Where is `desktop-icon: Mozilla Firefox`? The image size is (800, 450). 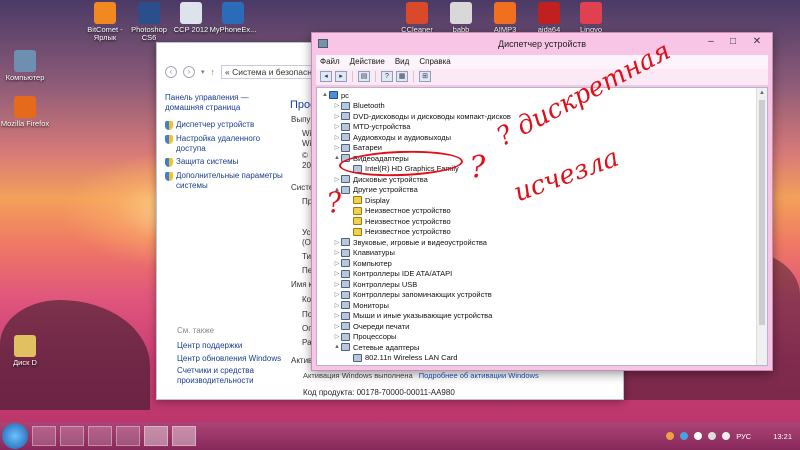
desktop-icon: Mozilla Firefox is located at coordinates (25, 112).